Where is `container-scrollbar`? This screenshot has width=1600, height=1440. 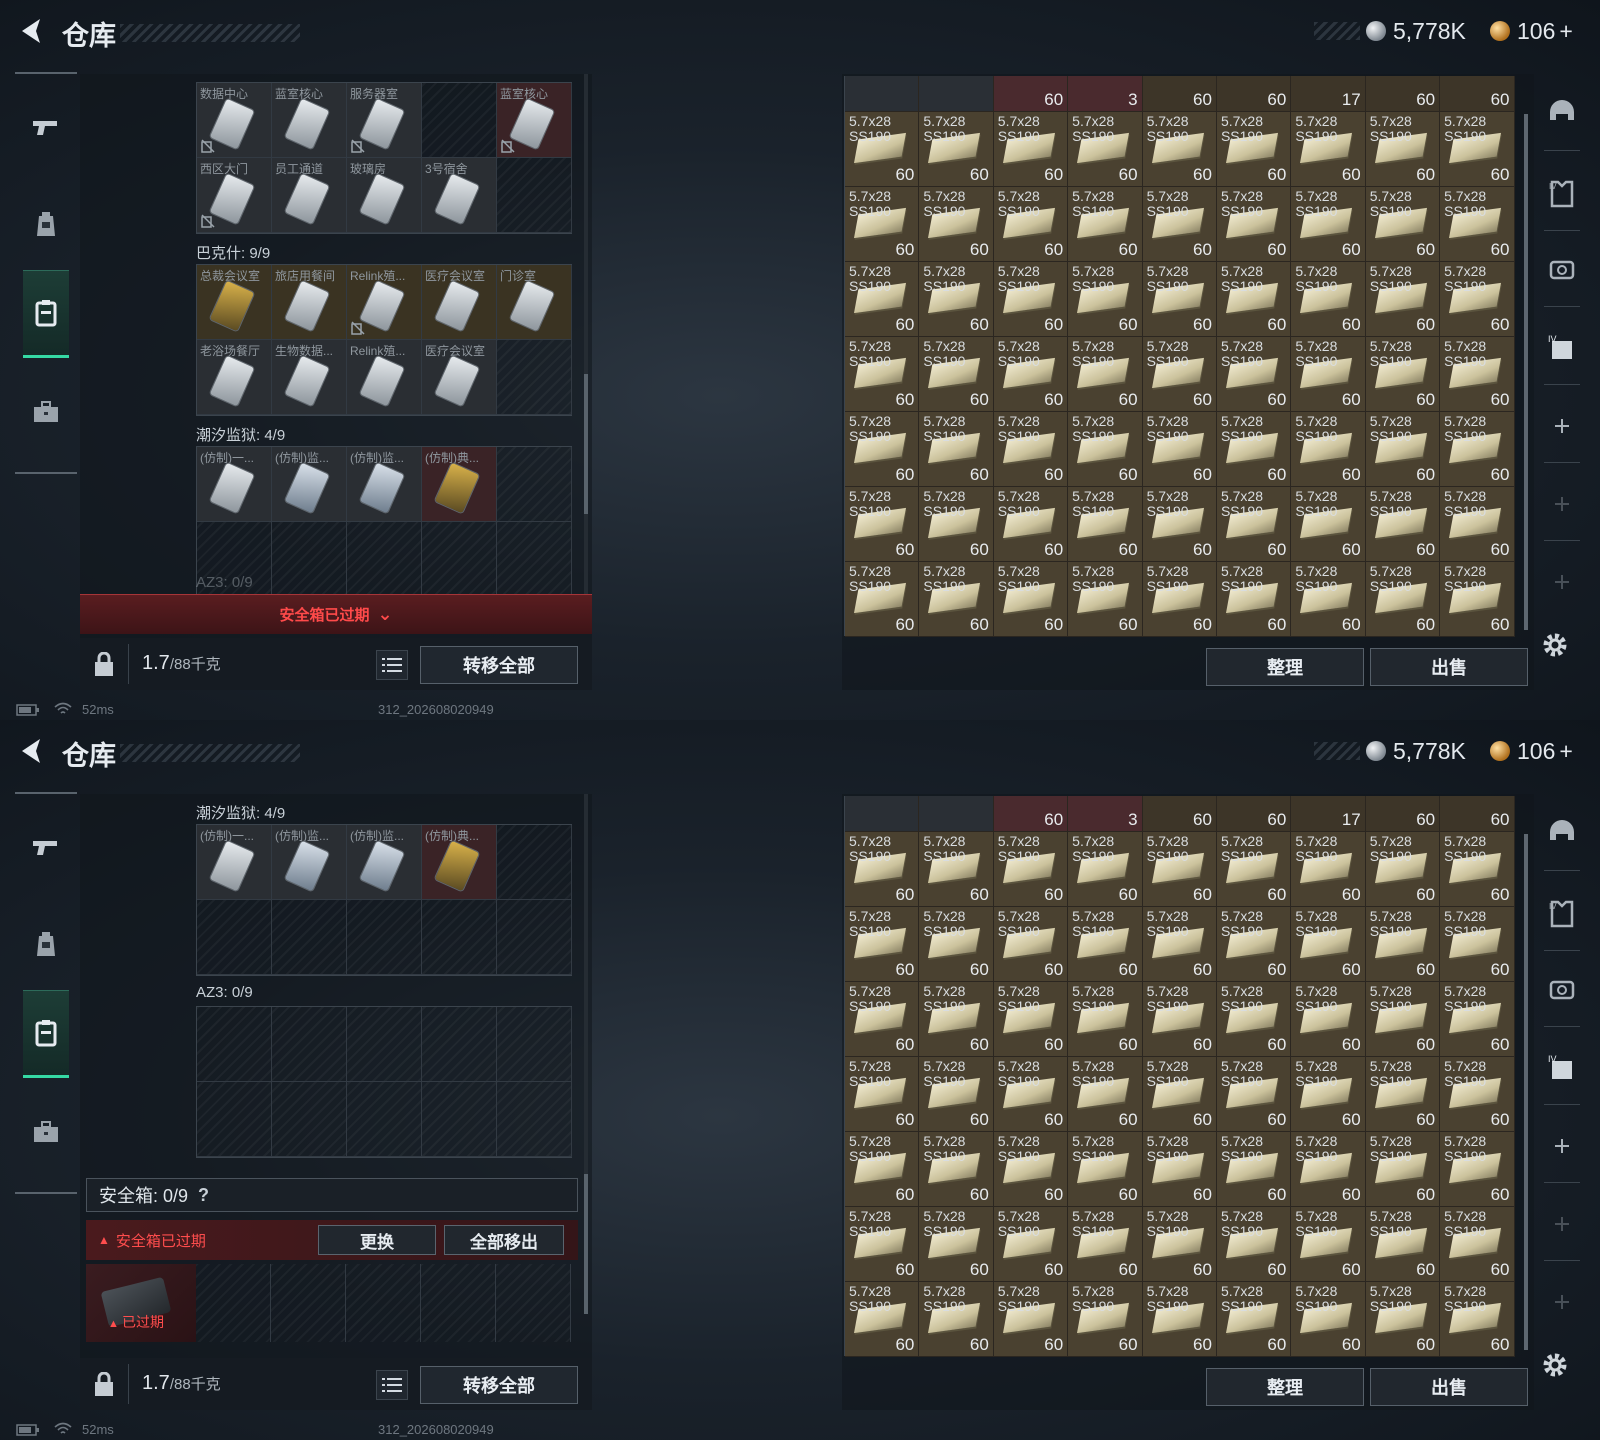
container-scrollbar is located at coordinates (586, 334).